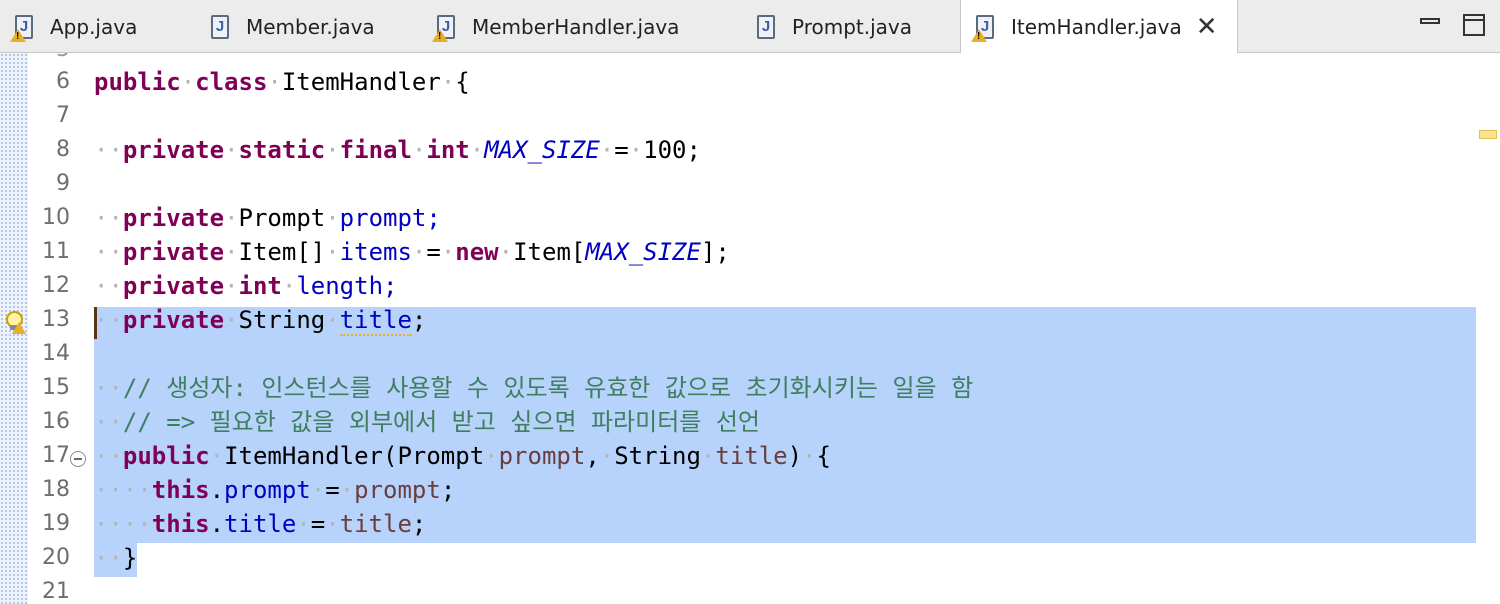 The image size is (1500, 604). I want to click on tab-label: ItemHandler.java, so click(1096, 27).